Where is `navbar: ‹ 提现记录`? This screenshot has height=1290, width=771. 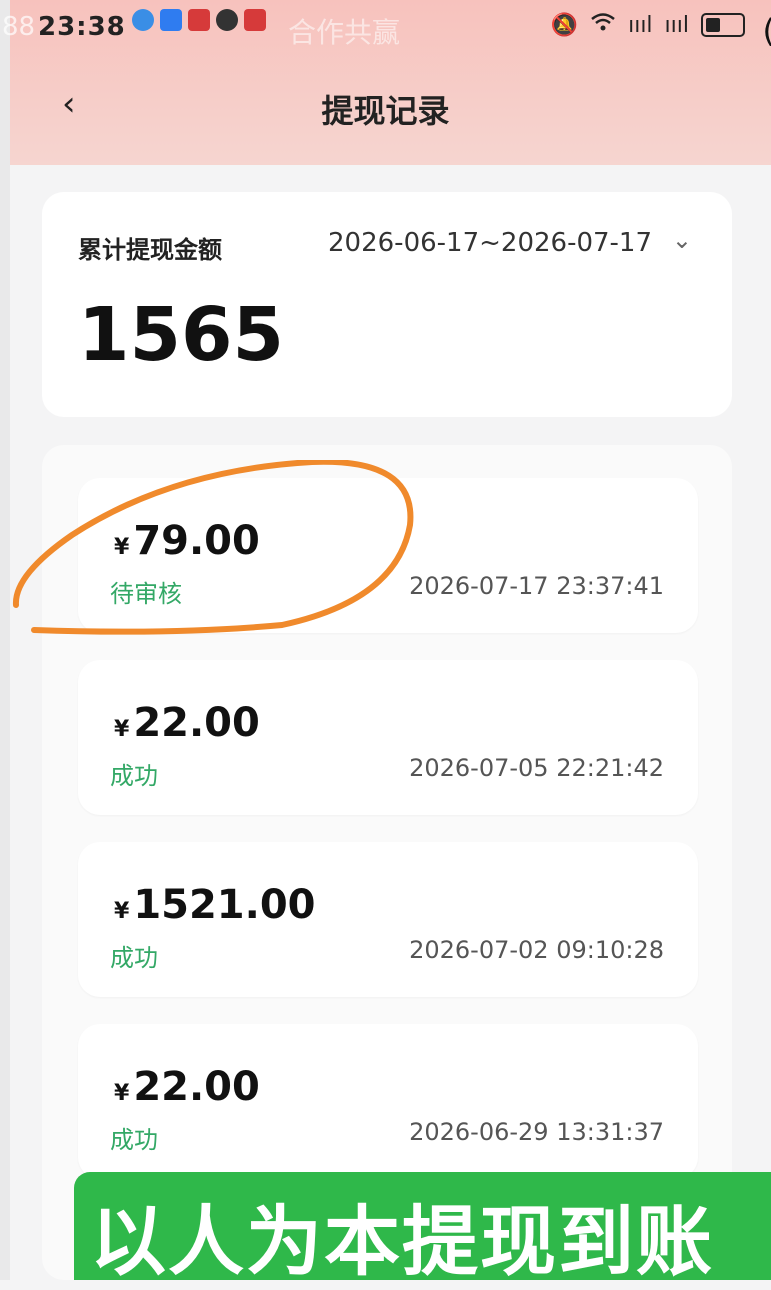
navbar: ‹ 提现记录 is located at coordinates (385, 105).